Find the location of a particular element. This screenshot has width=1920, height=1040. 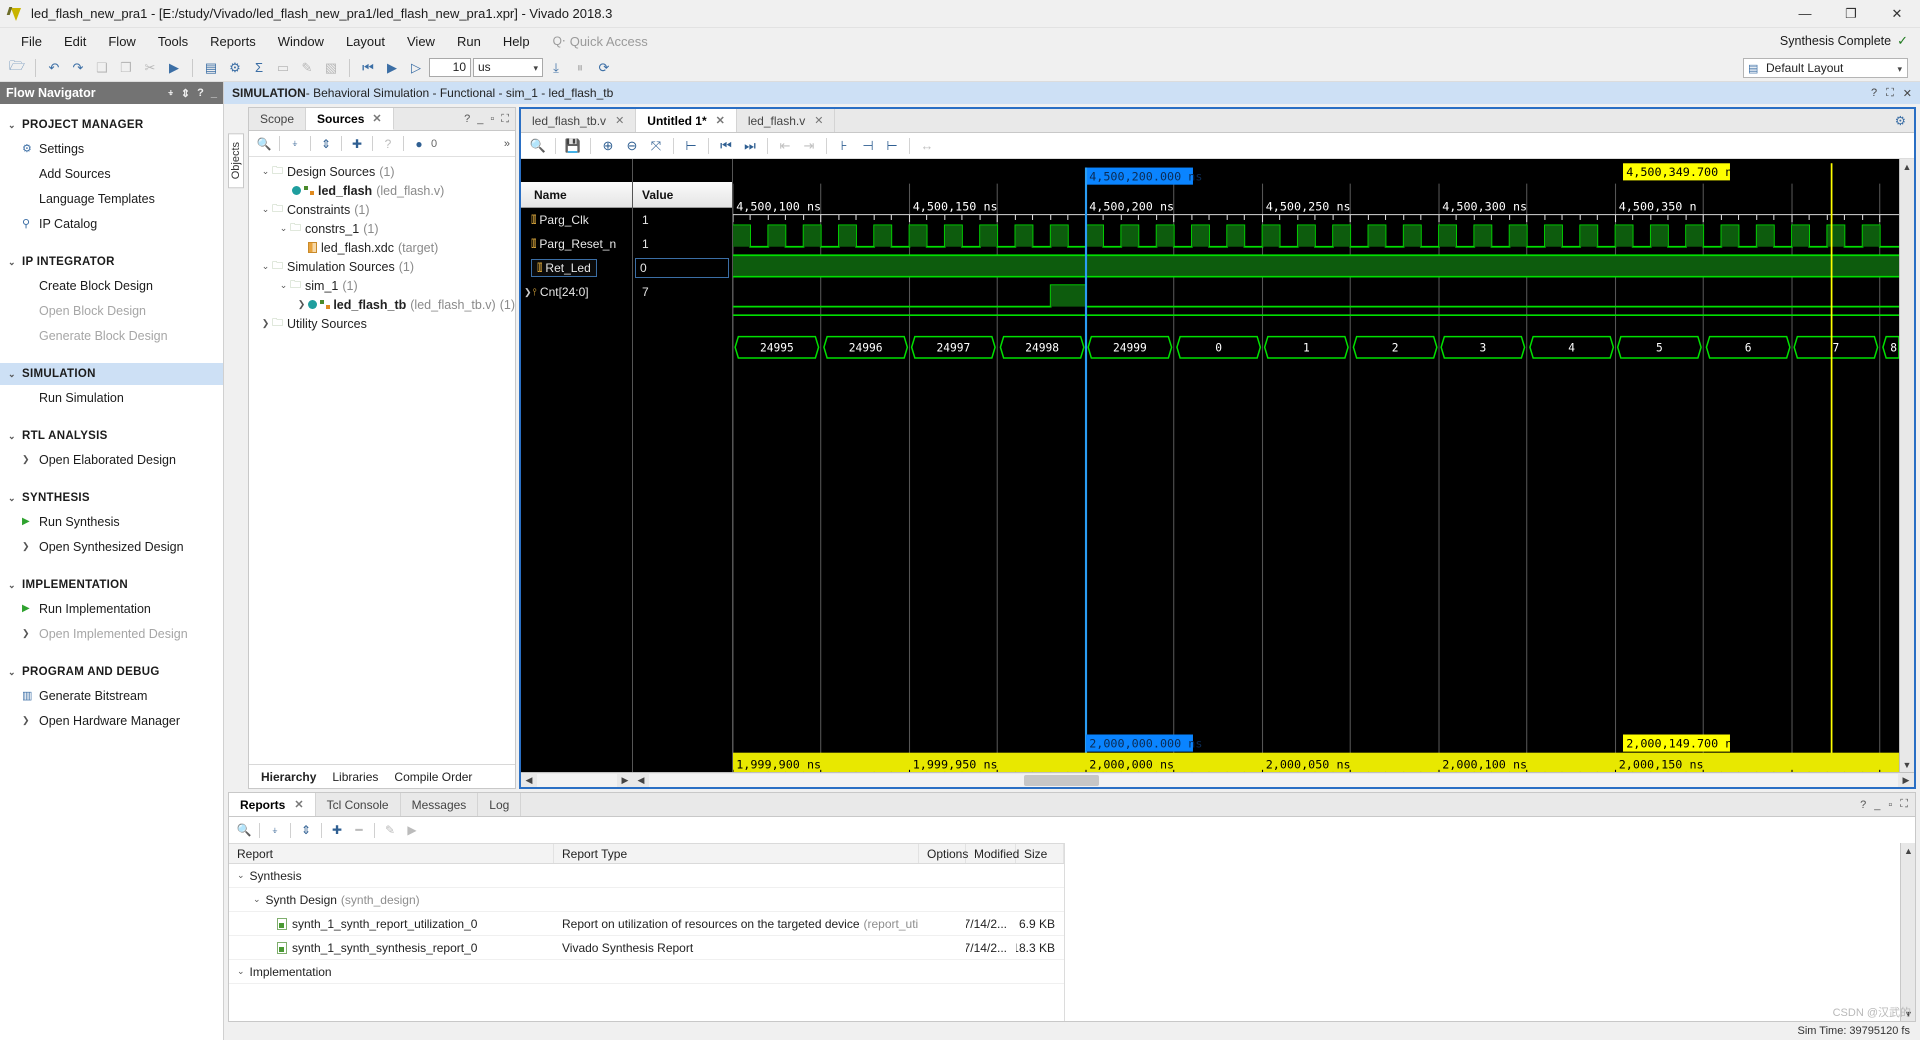

minimize-panel-icon: _ is located at coordinates (214, 93).